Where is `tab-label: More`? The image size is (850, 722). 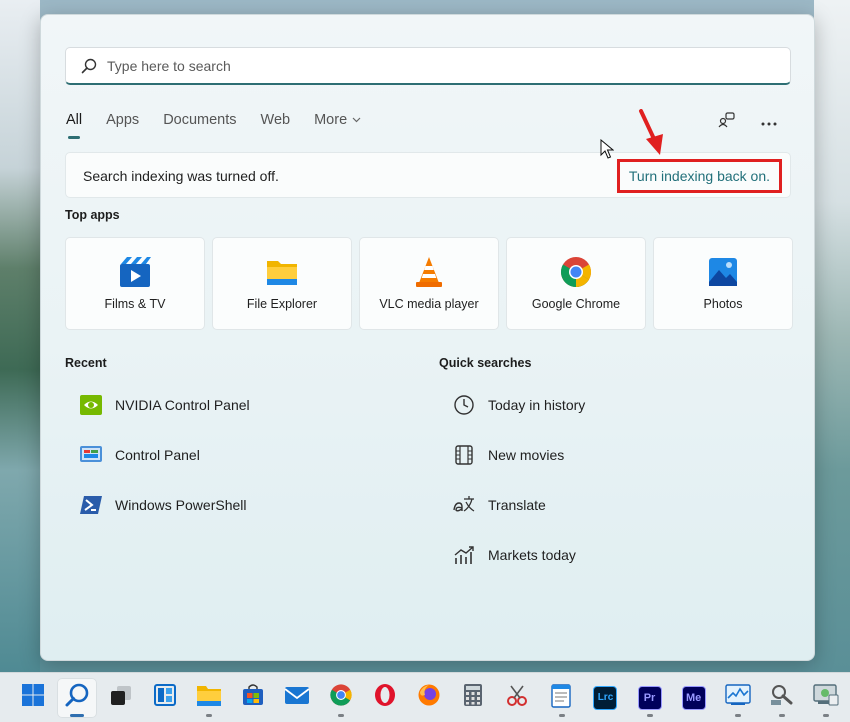
tab-label: More is located at coordinates (331, 120).